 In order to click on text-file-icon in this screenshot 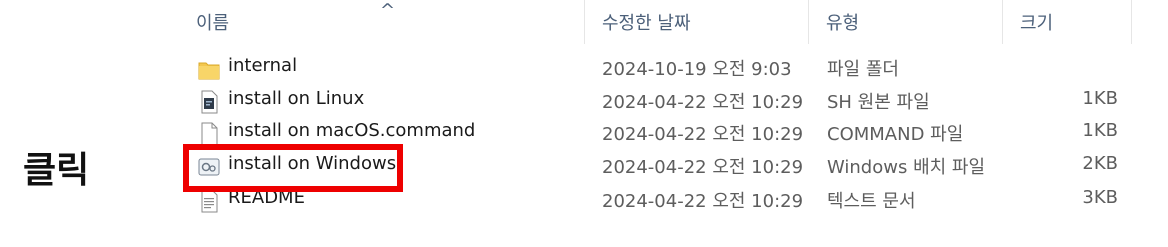, I will do `click(209, 201)`.